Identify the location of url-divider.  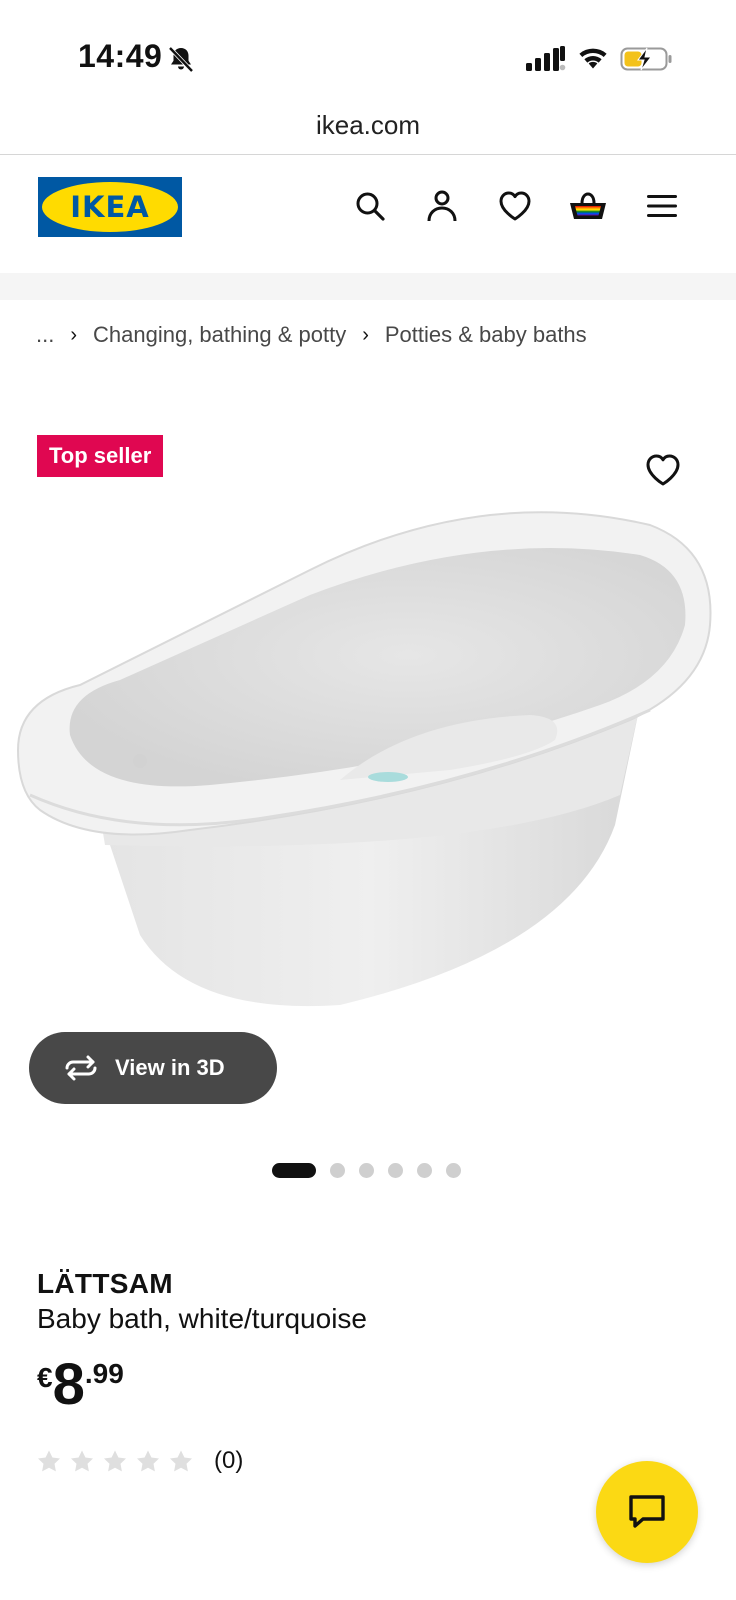
(368, 154).